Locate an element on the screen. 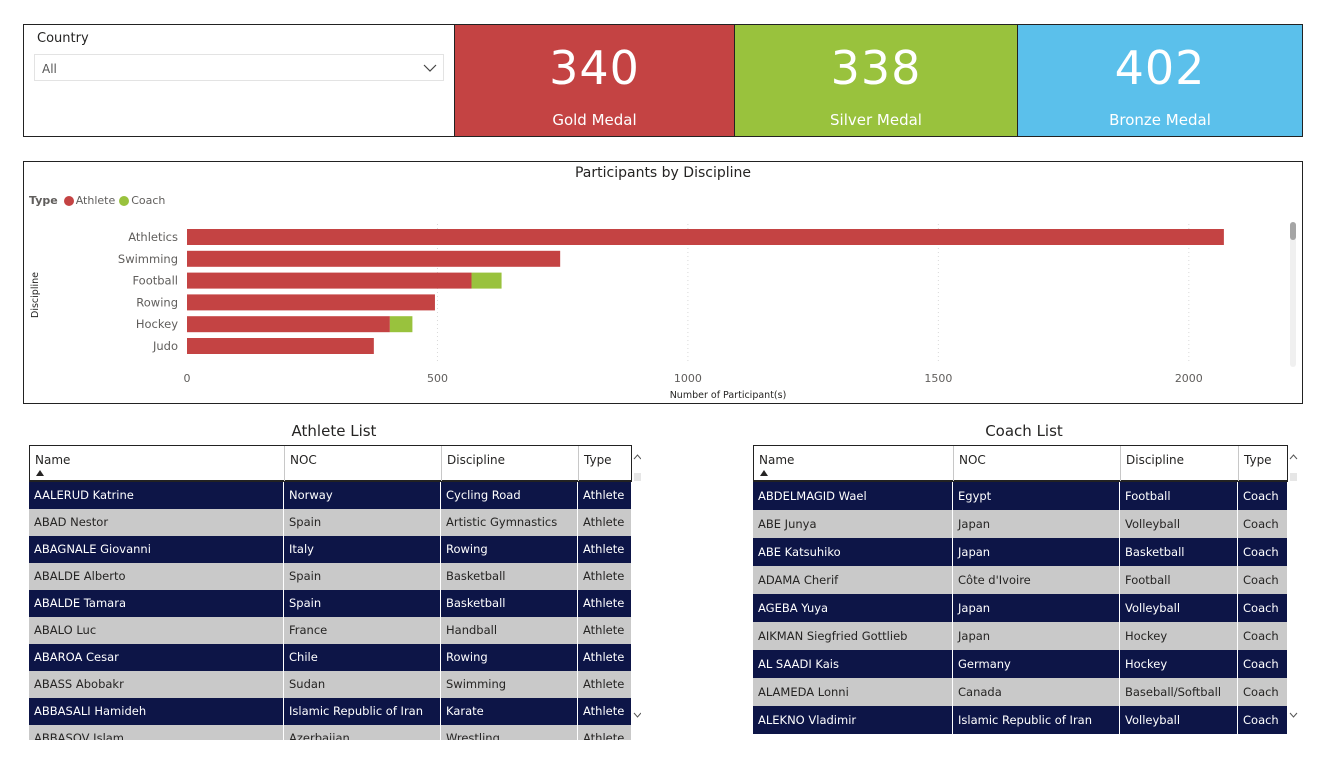  coach-table-scrollbar is located at coordinates (1293, 590).